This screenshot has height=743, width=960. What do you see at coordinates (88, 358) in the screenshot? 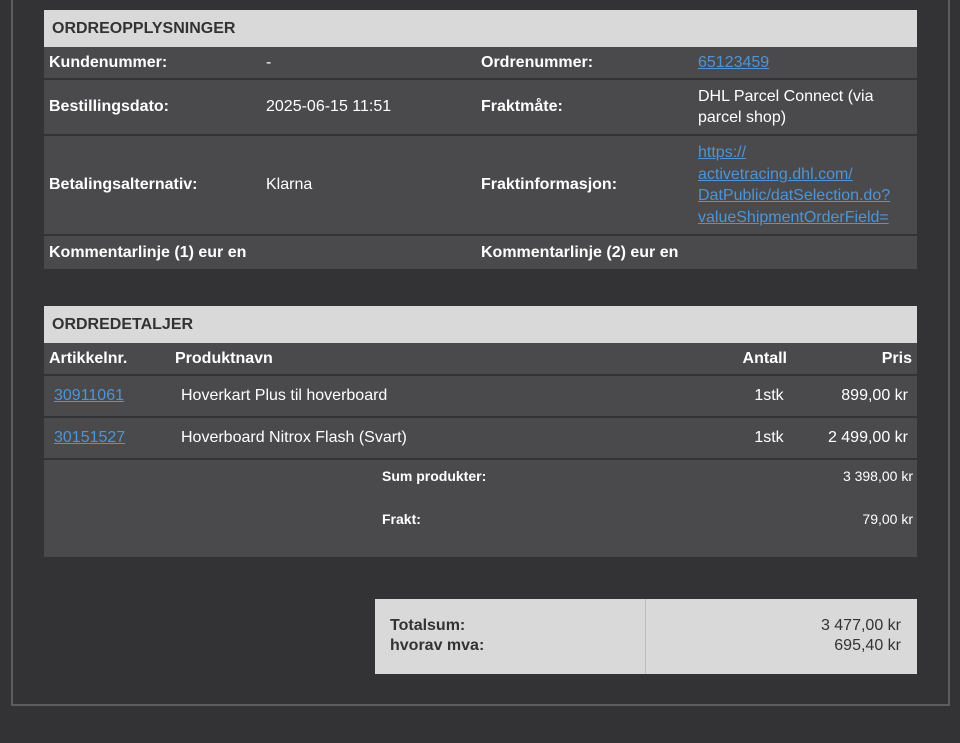
I see `column-article: Artikkelnr.` at bounding box center [88, 358].